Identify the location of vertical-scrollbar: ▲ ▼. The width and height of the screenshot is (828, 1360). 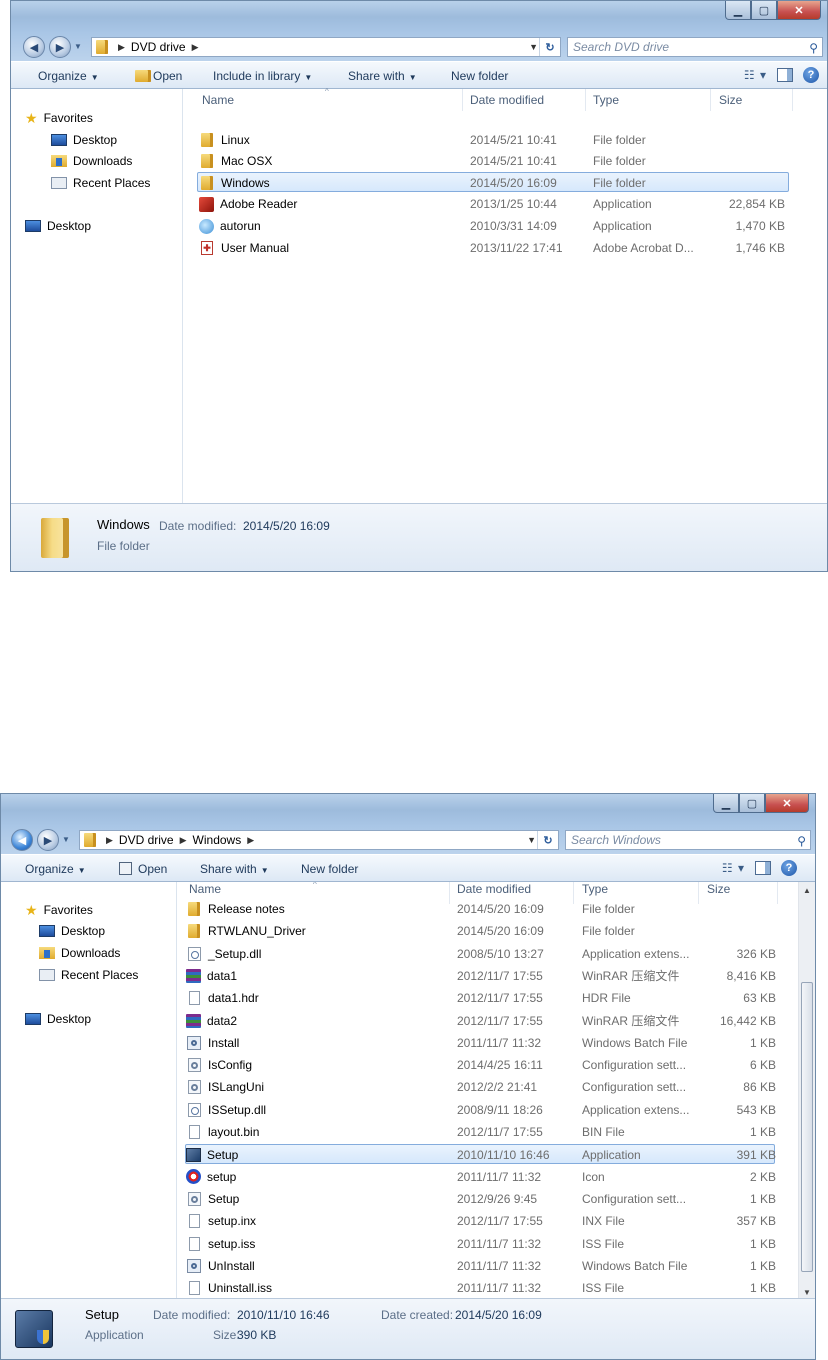
(806, 1091).